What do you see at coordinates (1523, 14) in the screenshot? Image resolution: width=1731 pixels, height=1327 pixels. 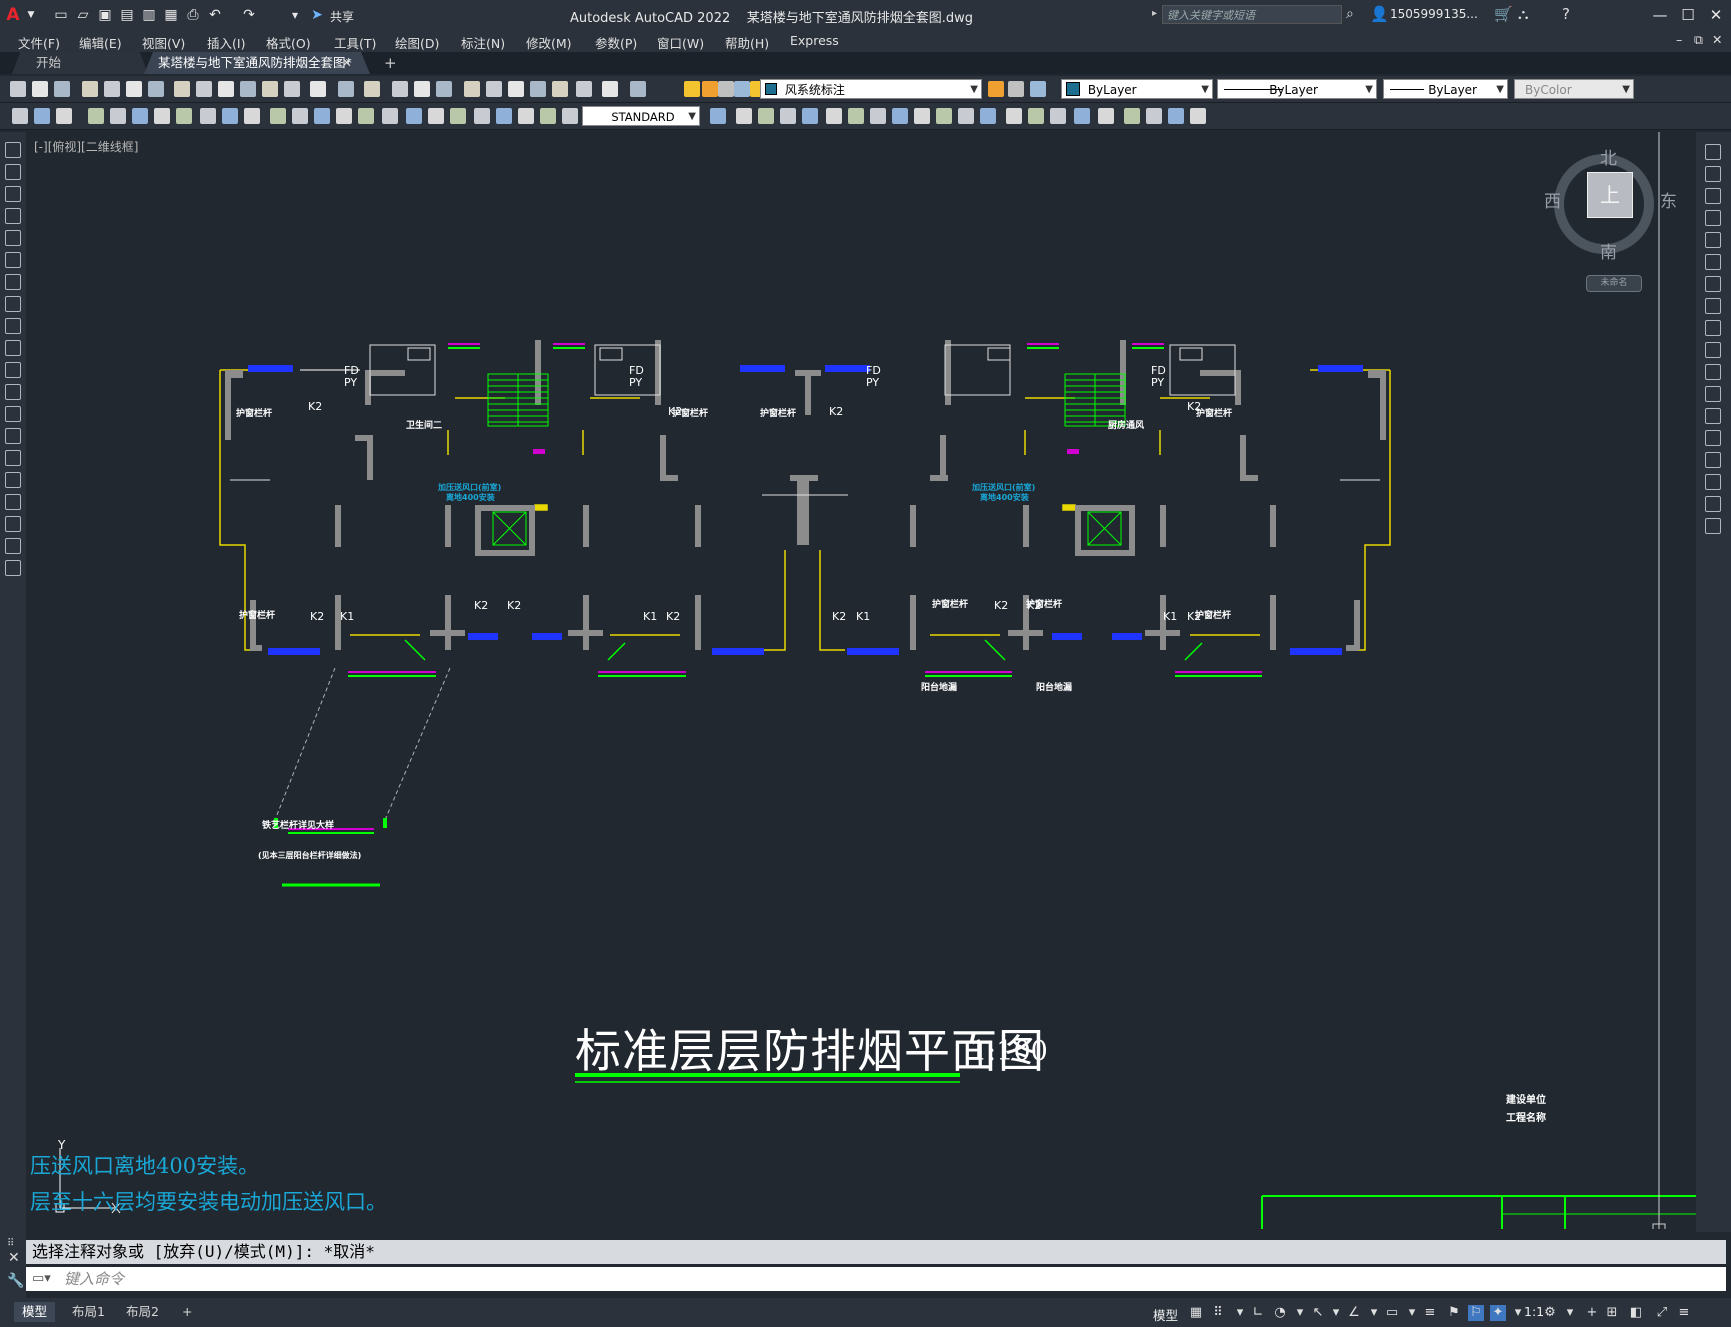 I see `autodesk-app-icon: ⛬` at bounding box center [1523, 14].